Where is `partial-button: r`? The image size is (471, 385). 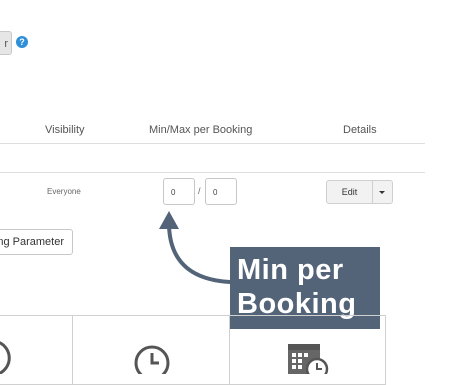
partial-button: r is located at coordinates (6, 43).